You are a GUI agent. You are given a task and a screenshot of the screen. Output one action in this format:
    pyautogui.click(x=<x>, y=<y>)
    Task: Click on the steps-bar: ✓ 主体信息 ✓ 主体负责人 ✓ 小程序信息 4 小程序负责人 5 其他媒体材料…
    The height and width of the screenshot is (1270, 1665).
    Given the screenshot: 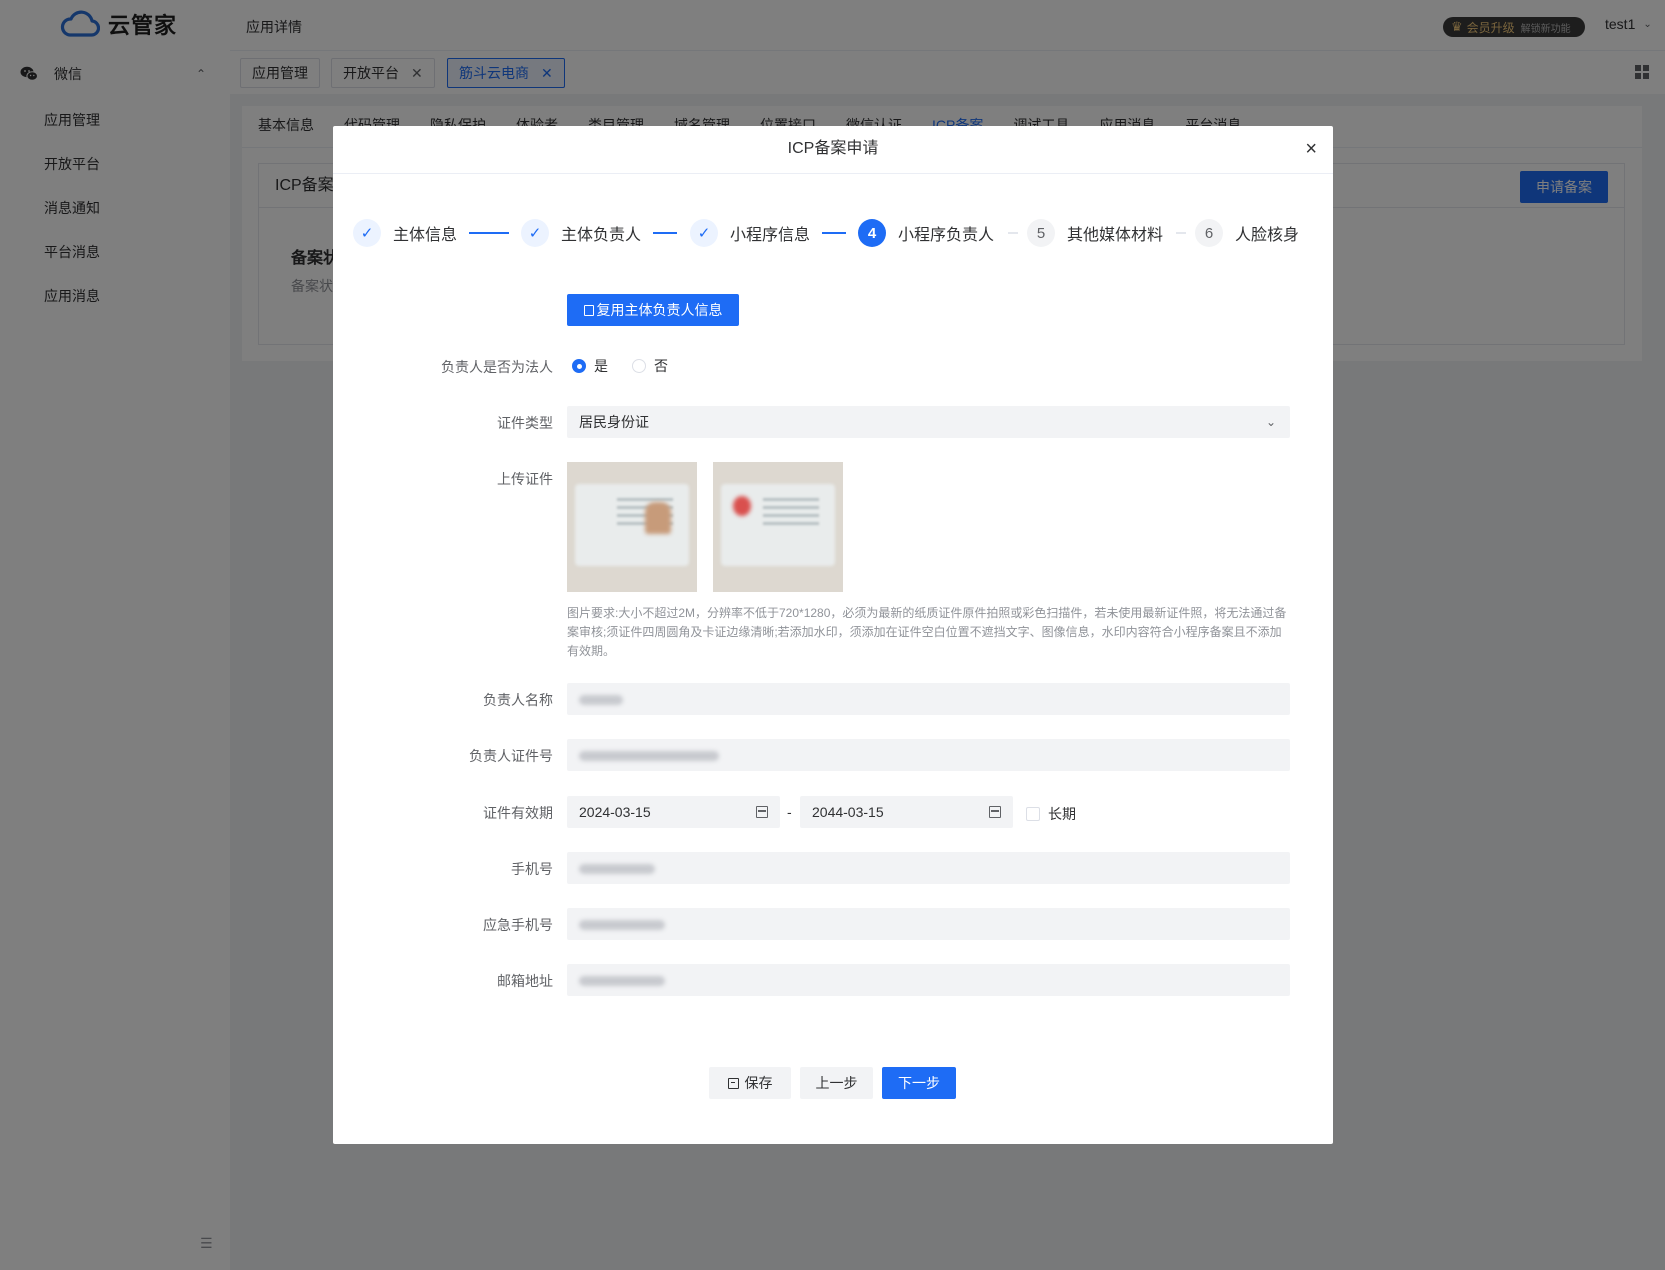 What is the action you would take?
    pyautogui.click(x=833, y=233)
    